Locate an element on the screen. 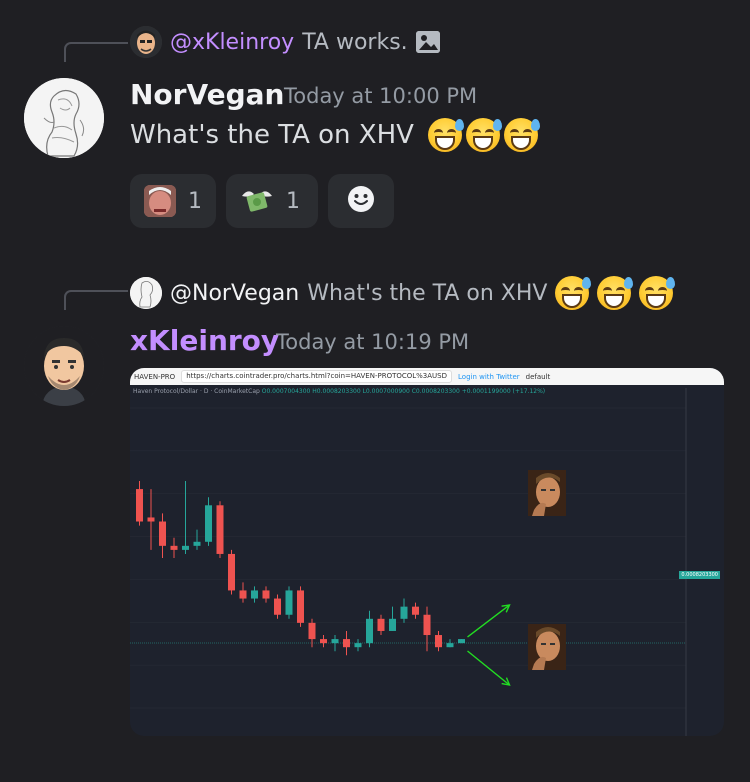 The height and width of the screenshot is (782, 750). add-reaction-icon is located at coordinates (361, 201).